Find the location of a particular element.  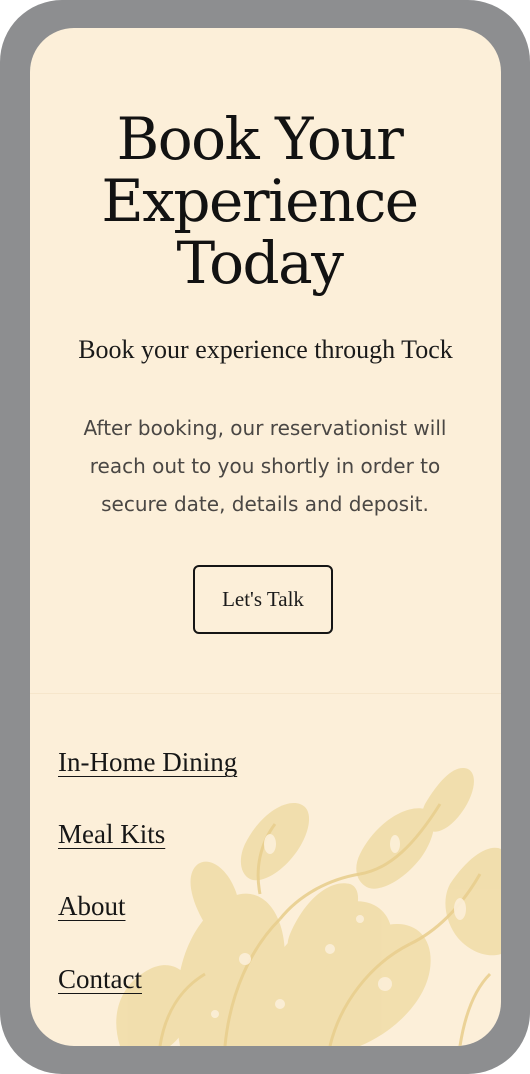

headline-line-2: Experience is located at coordinates (260, 201).